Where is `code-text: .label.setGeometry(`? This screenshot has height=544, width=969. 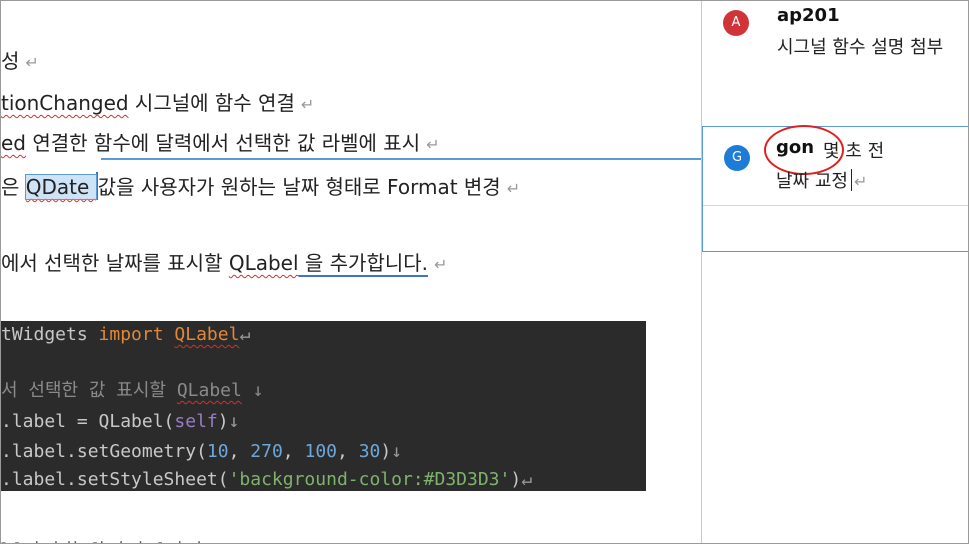 code-text: .label.setGeometry( is located at coordinates (104, 451).